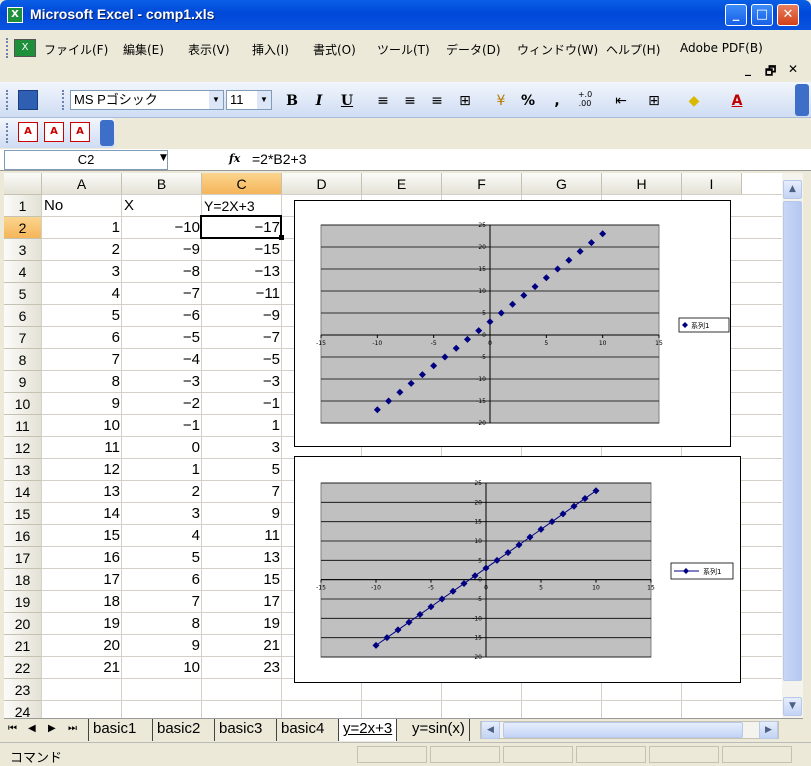 This screenshot has width=811, height=766. I want to click on merge-center-icon: ⊞, so click(465, 101).